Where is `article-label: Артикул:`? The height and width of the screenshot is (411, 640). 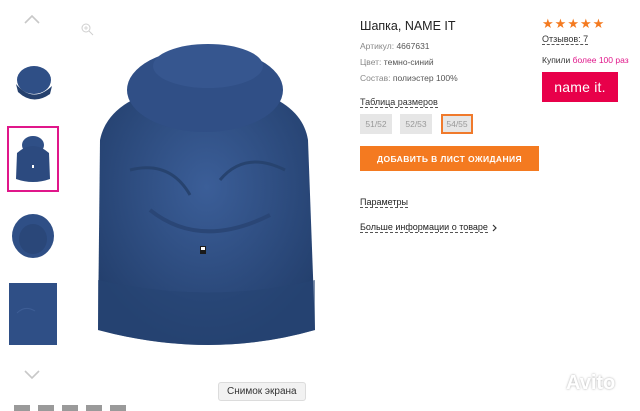 article-label: Артикул: is located at coordinates (377, 46).